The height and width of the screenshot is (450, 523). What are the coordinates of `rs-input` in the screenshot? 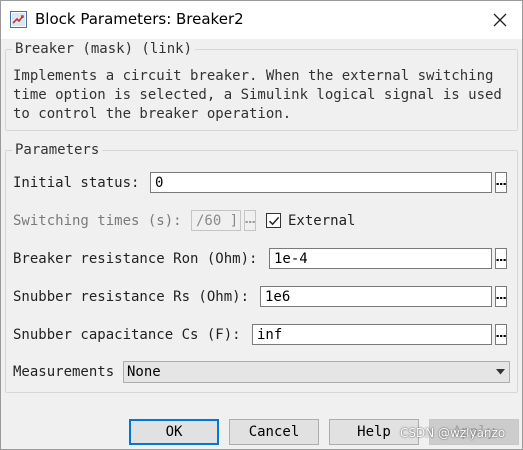 It's located at (376, 296).